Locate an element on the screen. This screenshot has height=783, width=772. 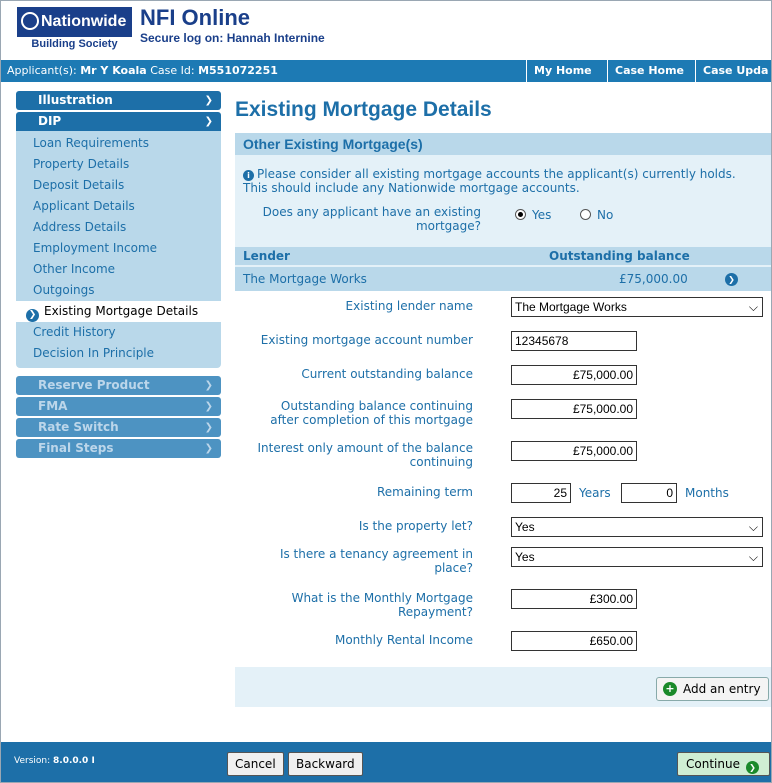
sidebar-item-label: Existing Mortgage Details is located at coordinates (121, 311).